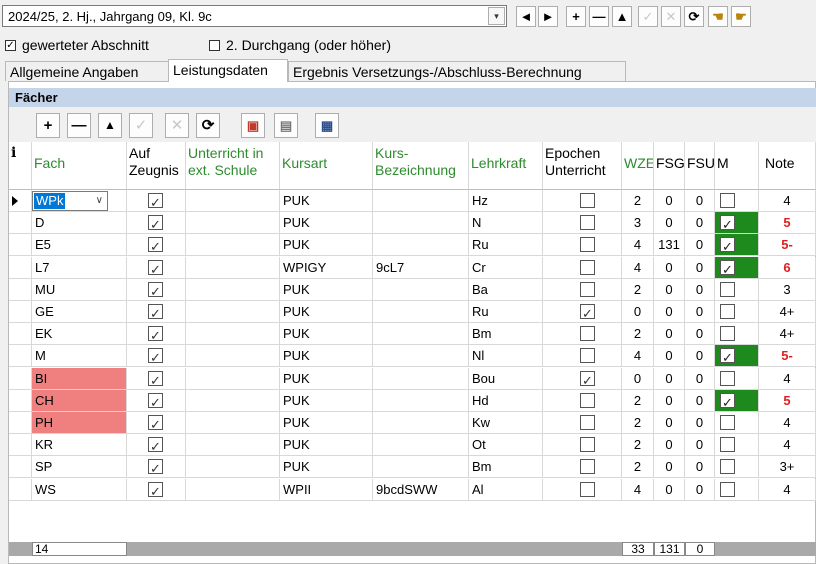 This screenshot has height=564, width=816. I want to click on hand-back-icon: ☚, so click(718, 16).